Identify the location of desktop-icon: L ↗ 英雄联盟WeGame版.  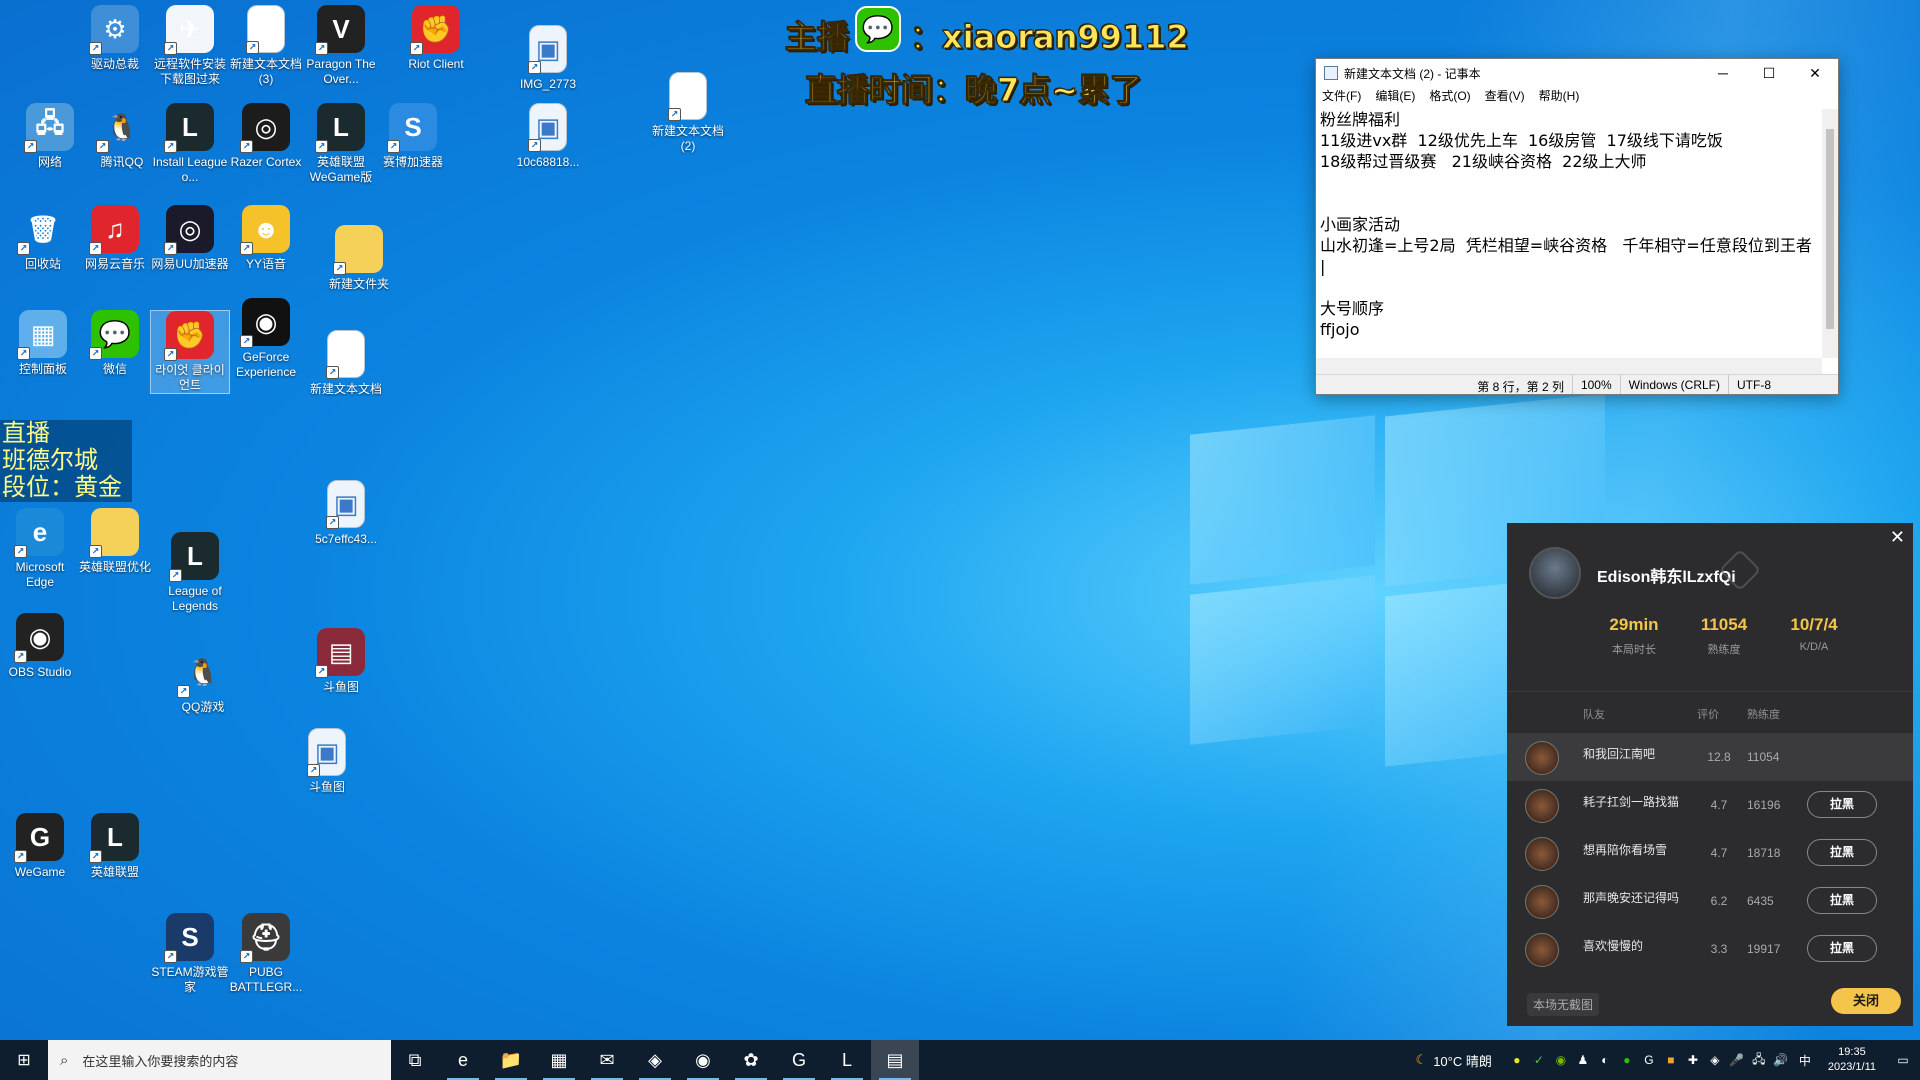
(341, 144).